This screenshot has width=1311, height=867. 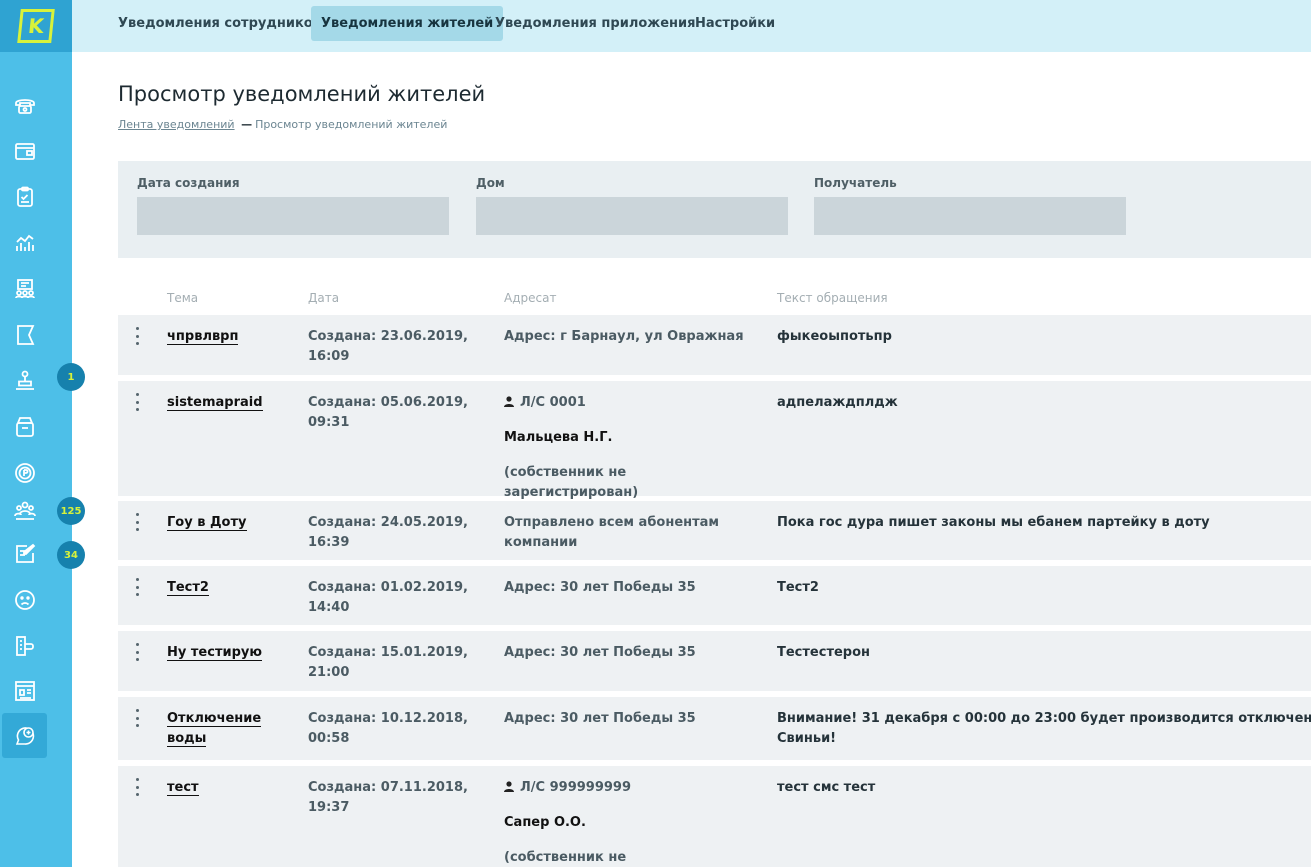 I want to click on row-topic: Гоу в Доту, so click(x=222, y=523).